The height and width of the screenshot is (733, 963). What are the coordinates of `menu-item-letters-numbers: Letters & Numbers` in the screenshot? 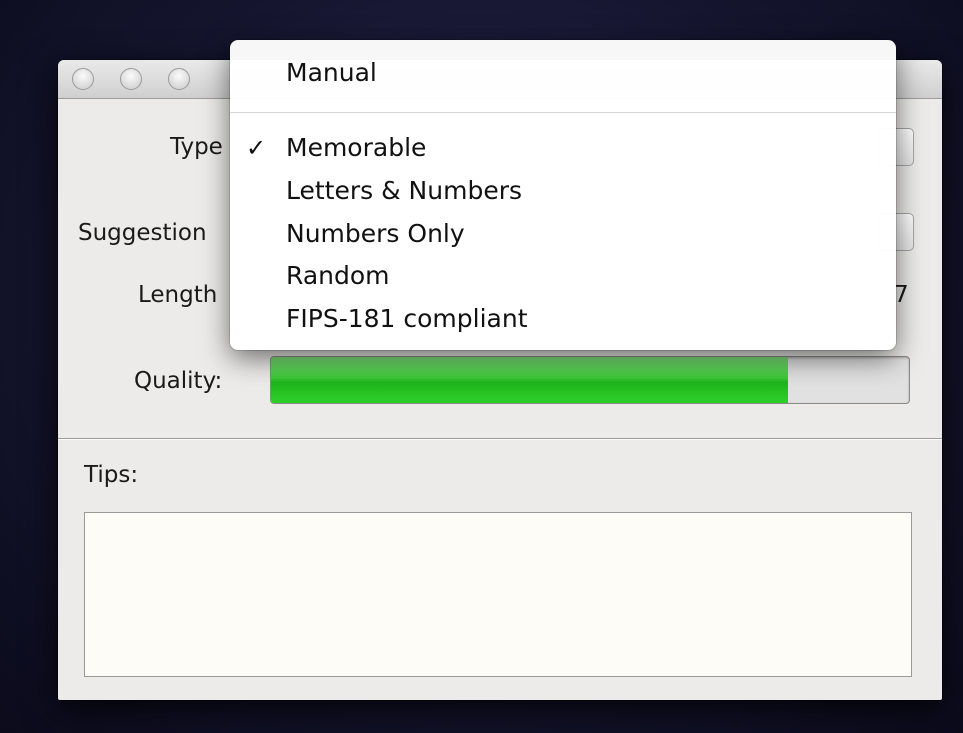 It's located at (563, 191).